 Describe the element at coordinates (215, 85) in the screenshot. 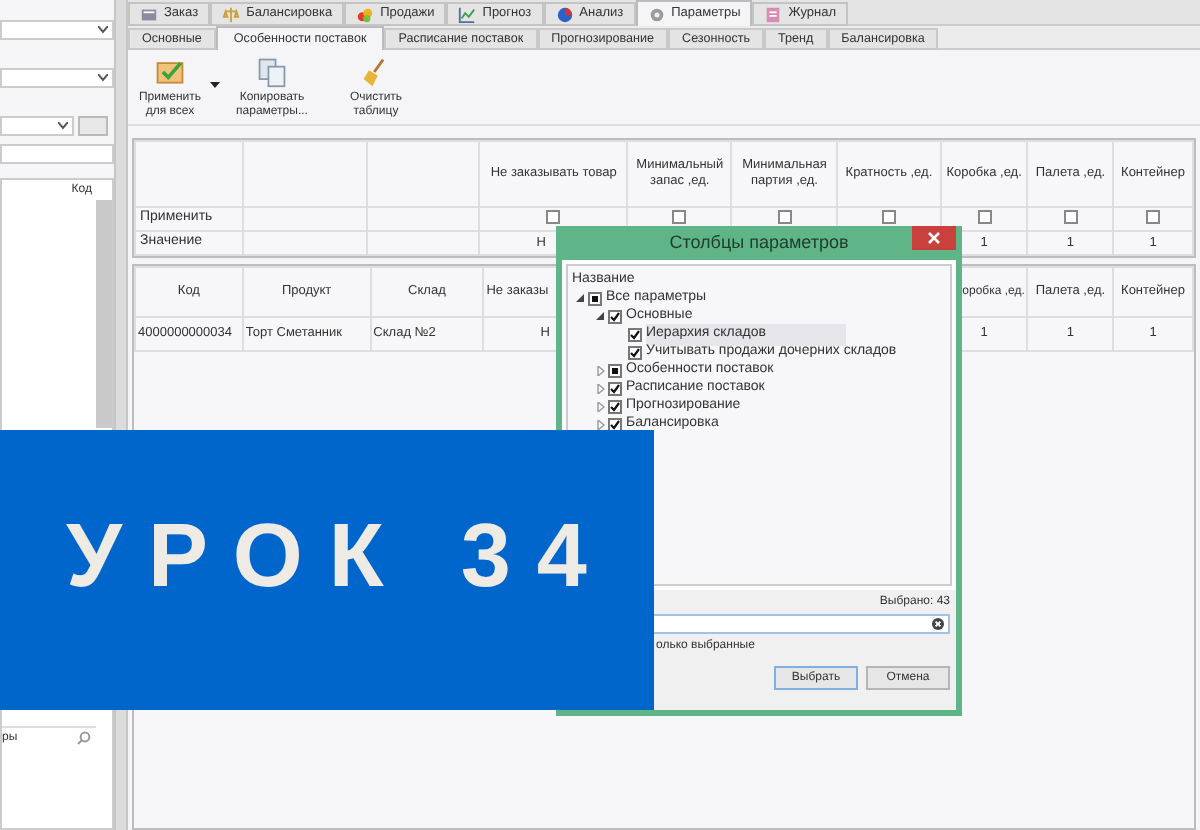

I see `caret-icon` at that location.